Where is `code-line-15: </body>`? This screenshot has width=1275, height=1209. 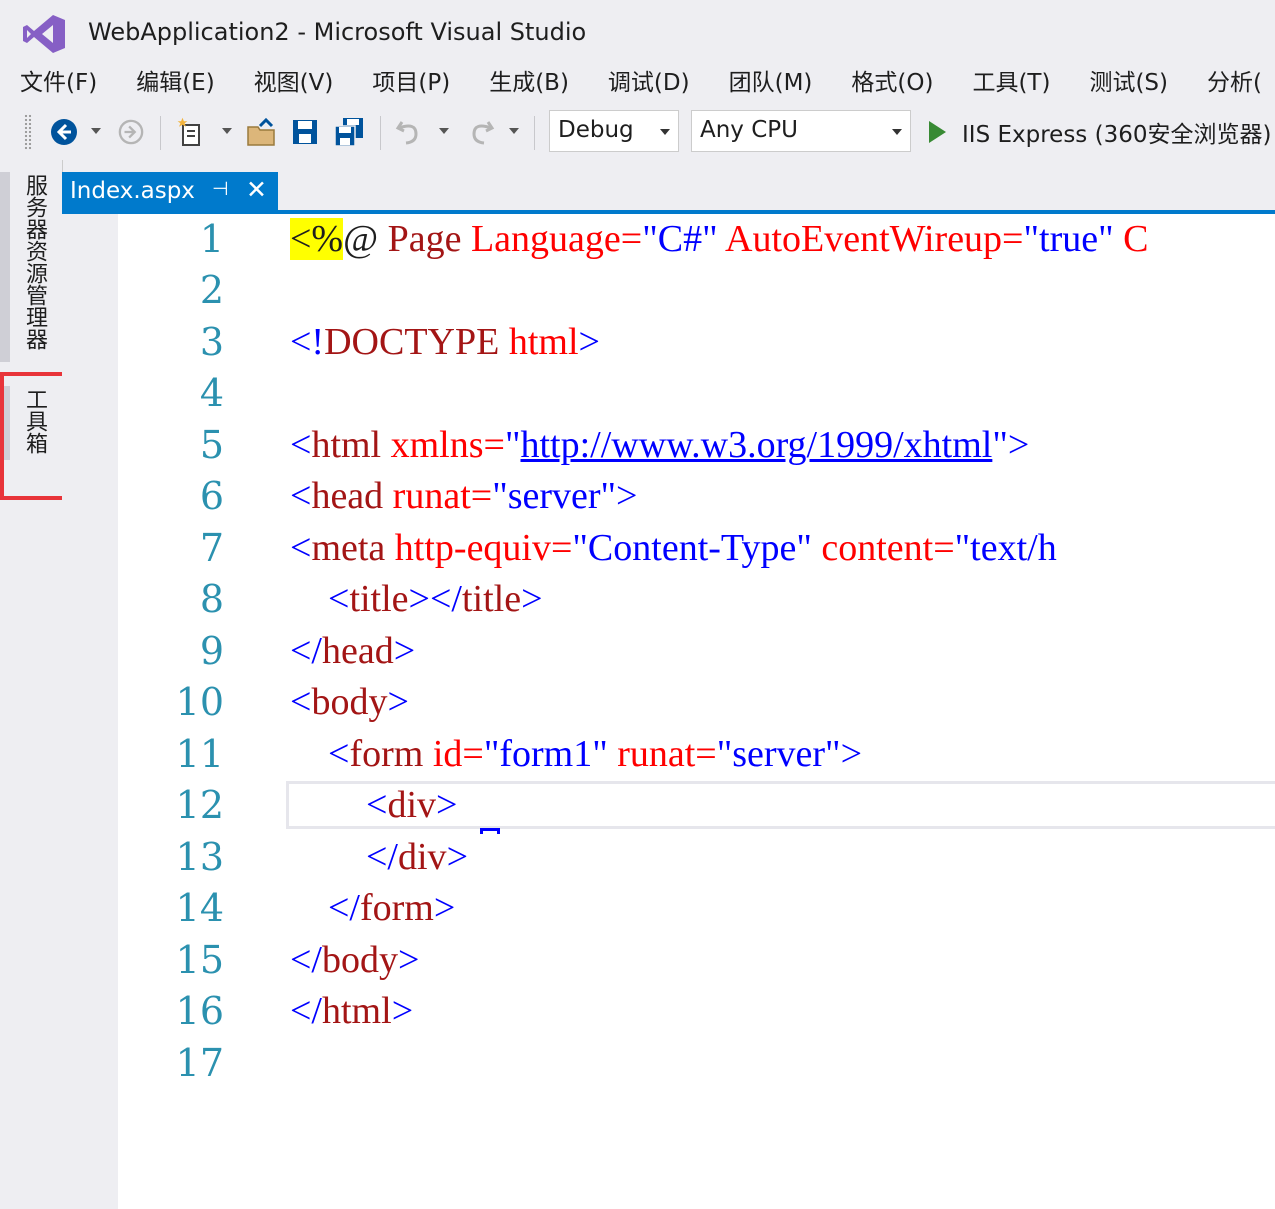 code-line-15: </body> is located at coordinates (354, 960).